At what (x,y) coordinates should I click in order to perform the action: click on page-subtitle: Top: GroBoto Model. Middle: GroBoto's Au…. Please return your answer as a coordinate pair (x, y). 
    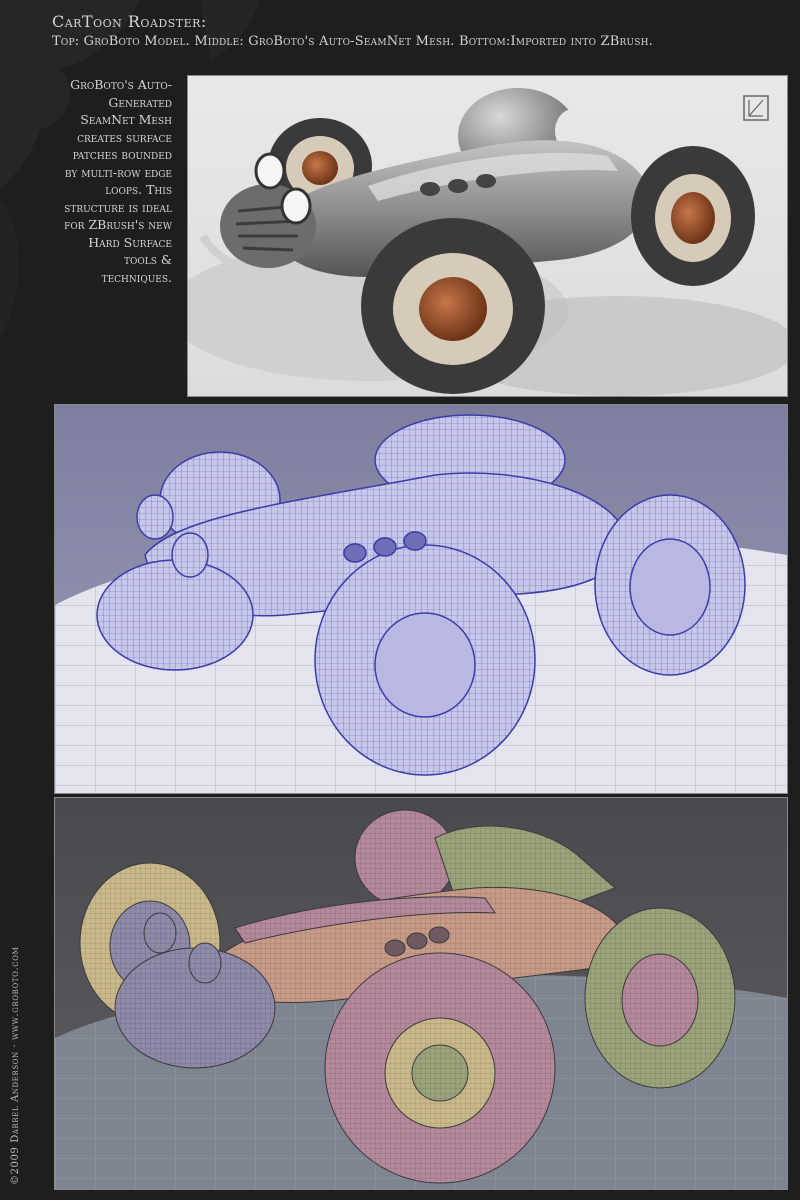
    Looking at the image, I should click on (353, 41).